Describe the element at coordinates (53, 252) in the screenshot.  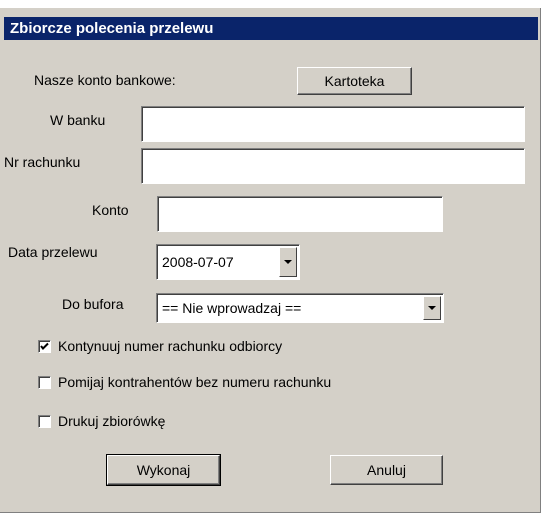
I see `data-przelewu-label: Data przelewu` at that location.